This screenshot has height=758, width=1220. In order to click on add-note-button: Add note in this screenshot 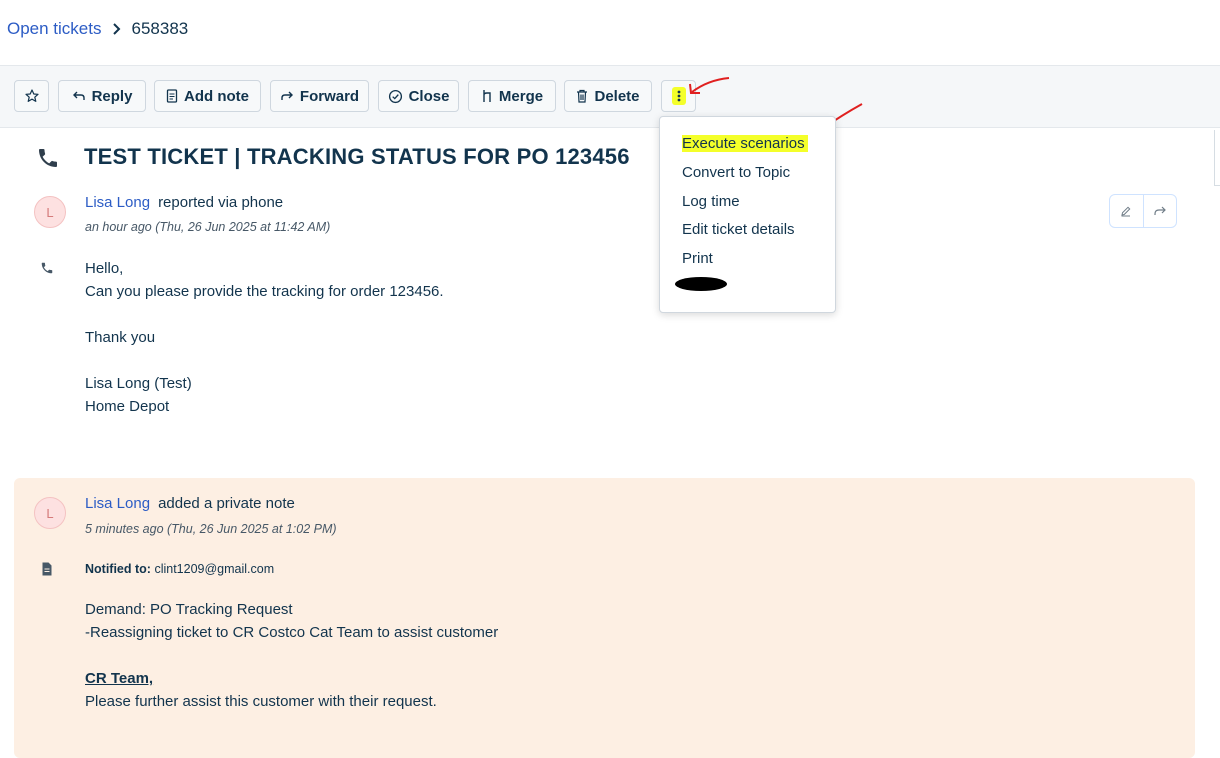, I will do `click(207, 96)`.